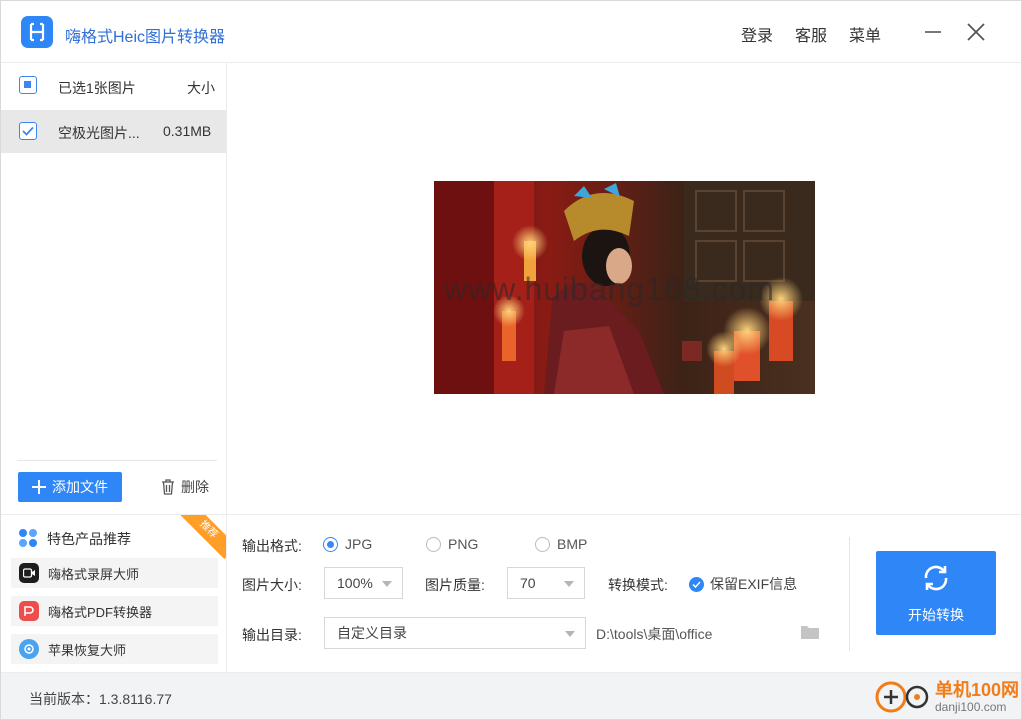  I want to click on check-icon, so click(28, 131).